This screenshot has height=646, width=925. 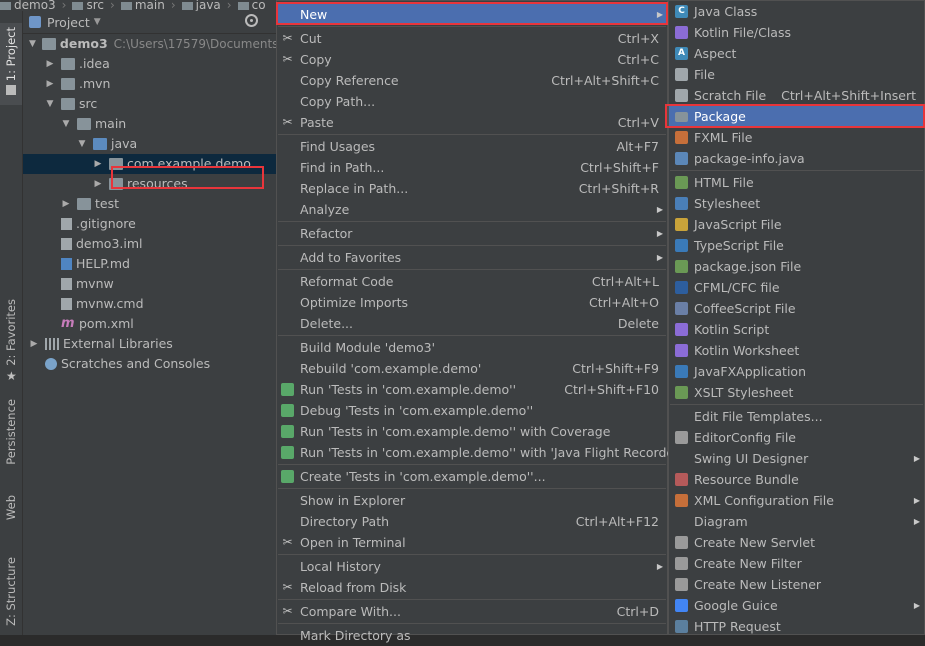 I want to click on menu-item-add-to-favorites: Add to Favorites ▶, so click(x=472, y=257).